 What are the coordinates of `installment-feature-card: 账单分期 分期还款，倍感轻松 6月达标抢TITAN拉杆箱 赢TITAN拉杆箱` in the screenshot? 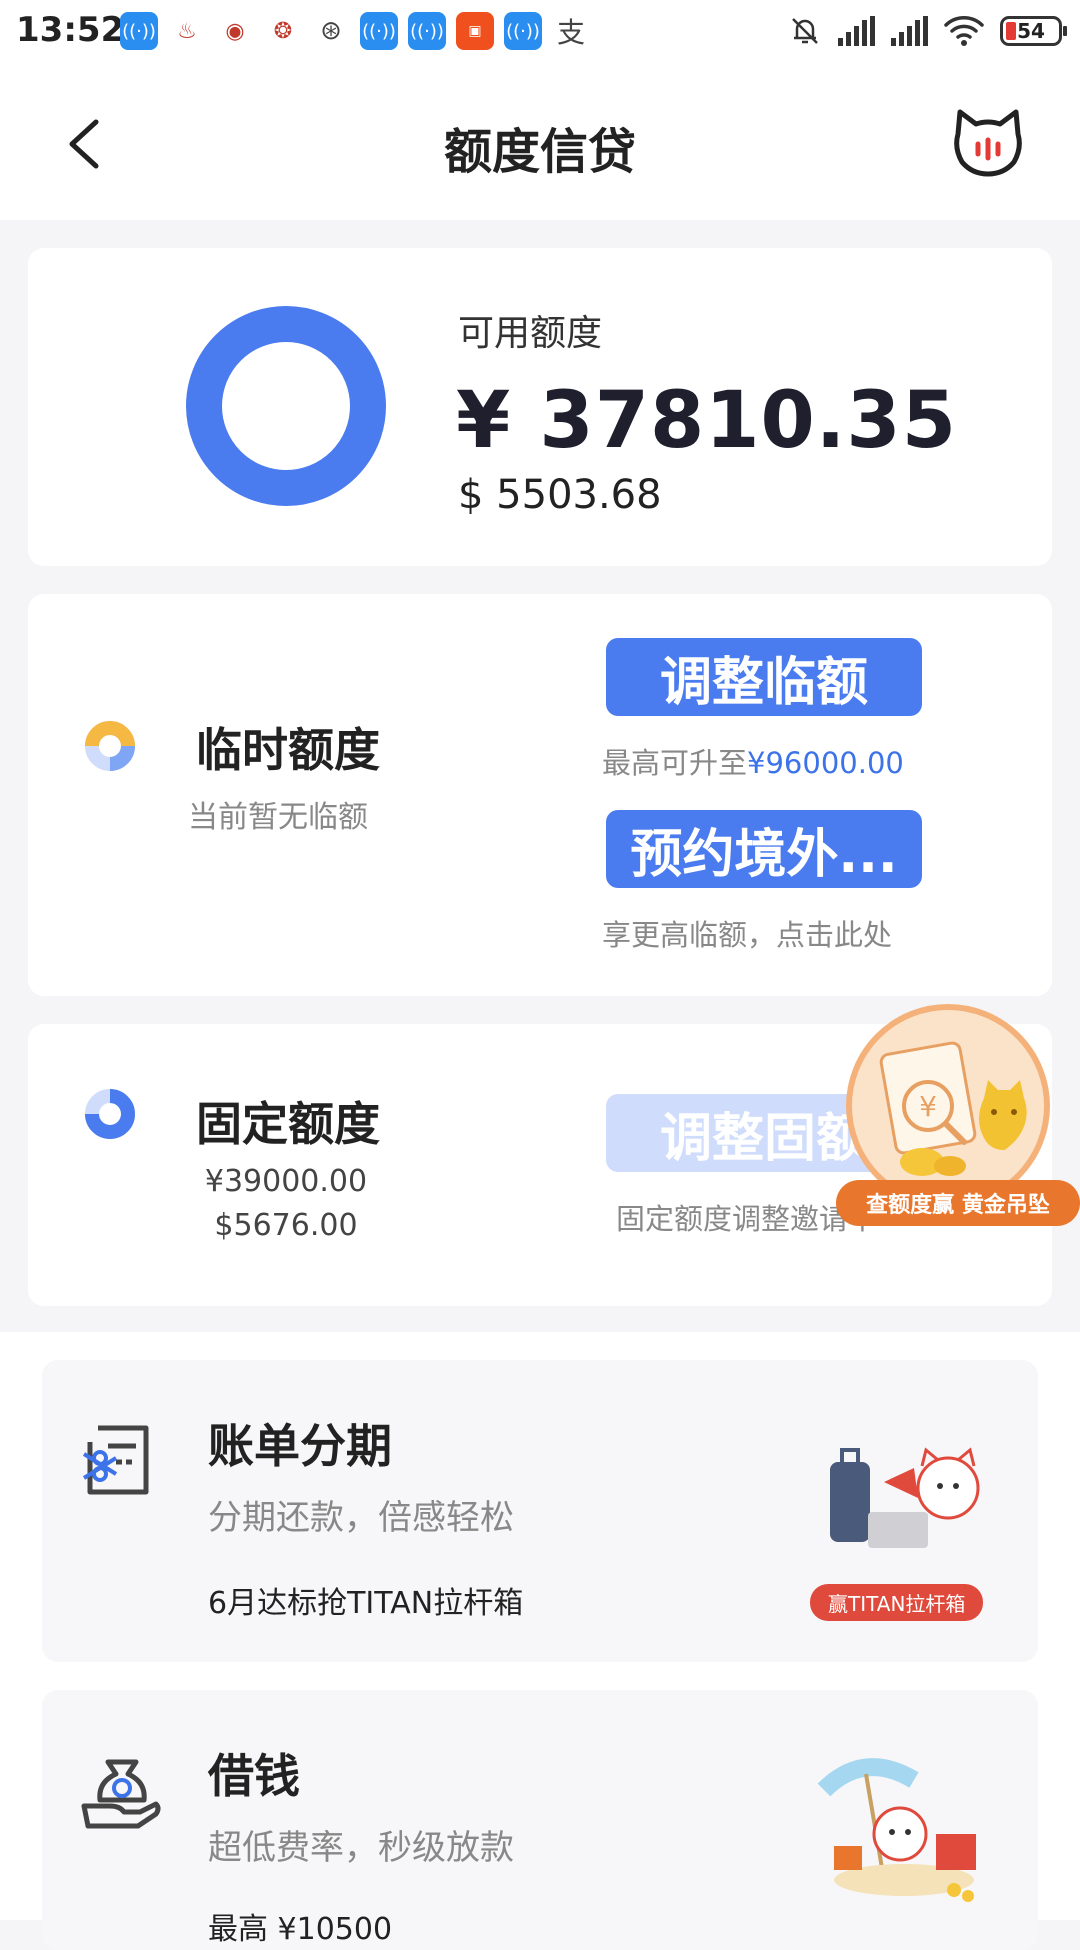 It's located at (540, 1511).